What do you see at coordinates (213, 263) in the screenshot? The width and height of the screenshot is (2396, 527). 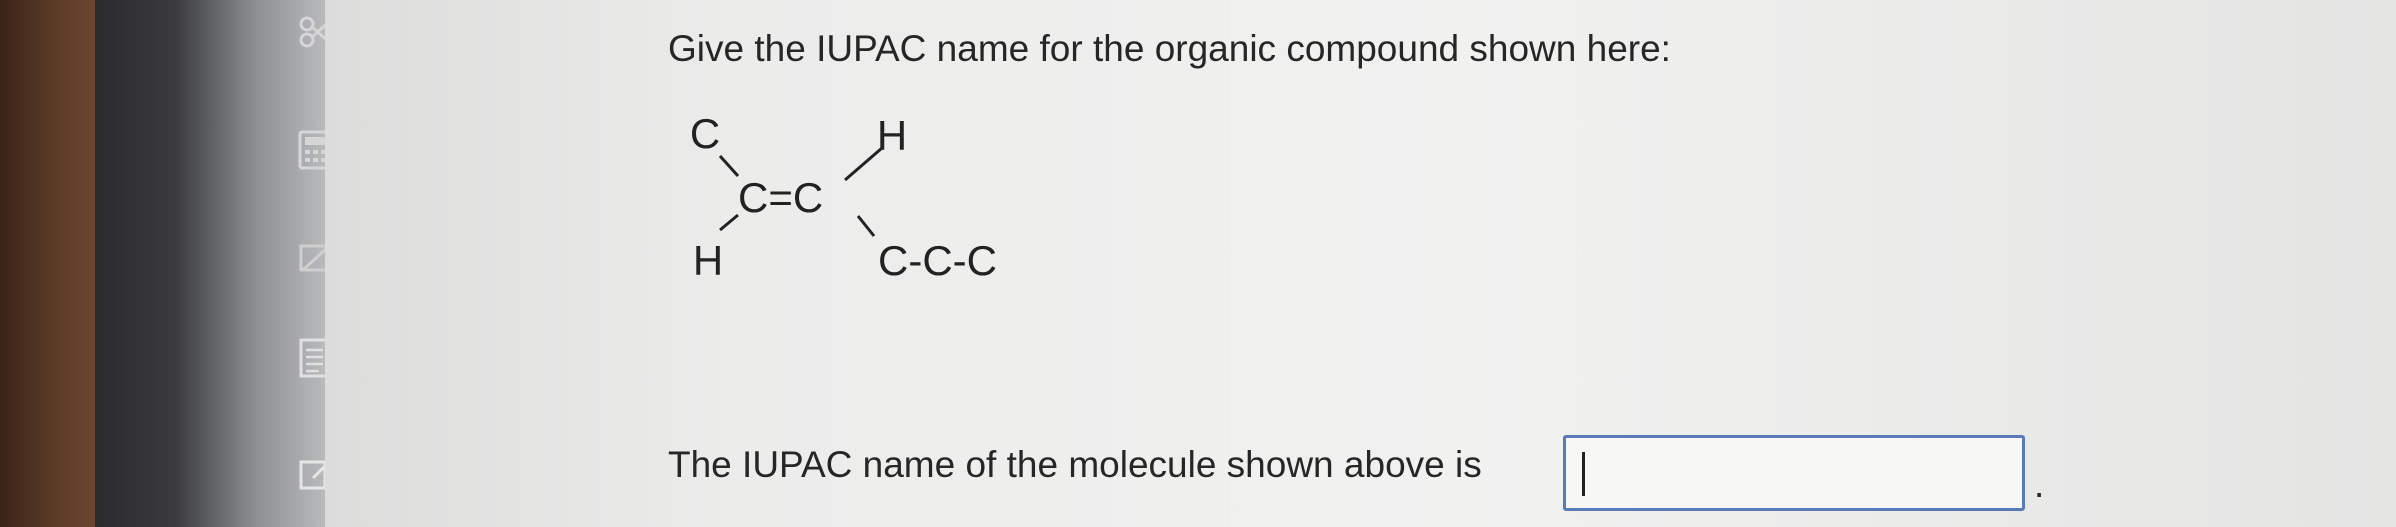 I see `monitor-bezel` at bounding box center [213, 263].